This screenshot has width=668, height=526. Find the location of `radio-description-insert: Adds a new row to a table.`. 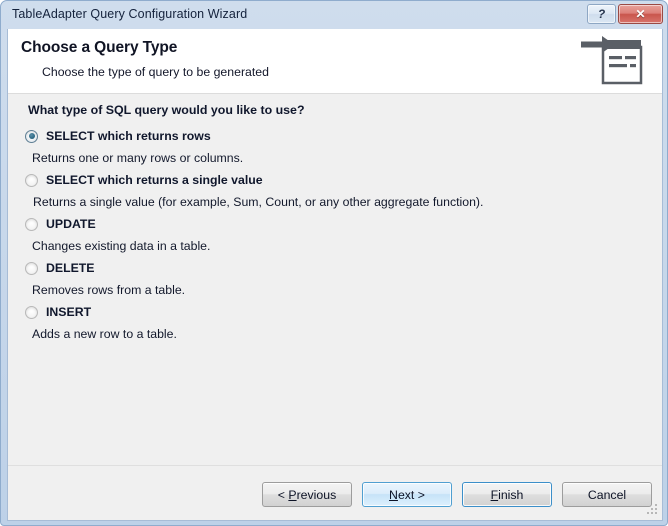

radio-description-insert: Adds a new row to a table. is located at coordinates (104, 334).